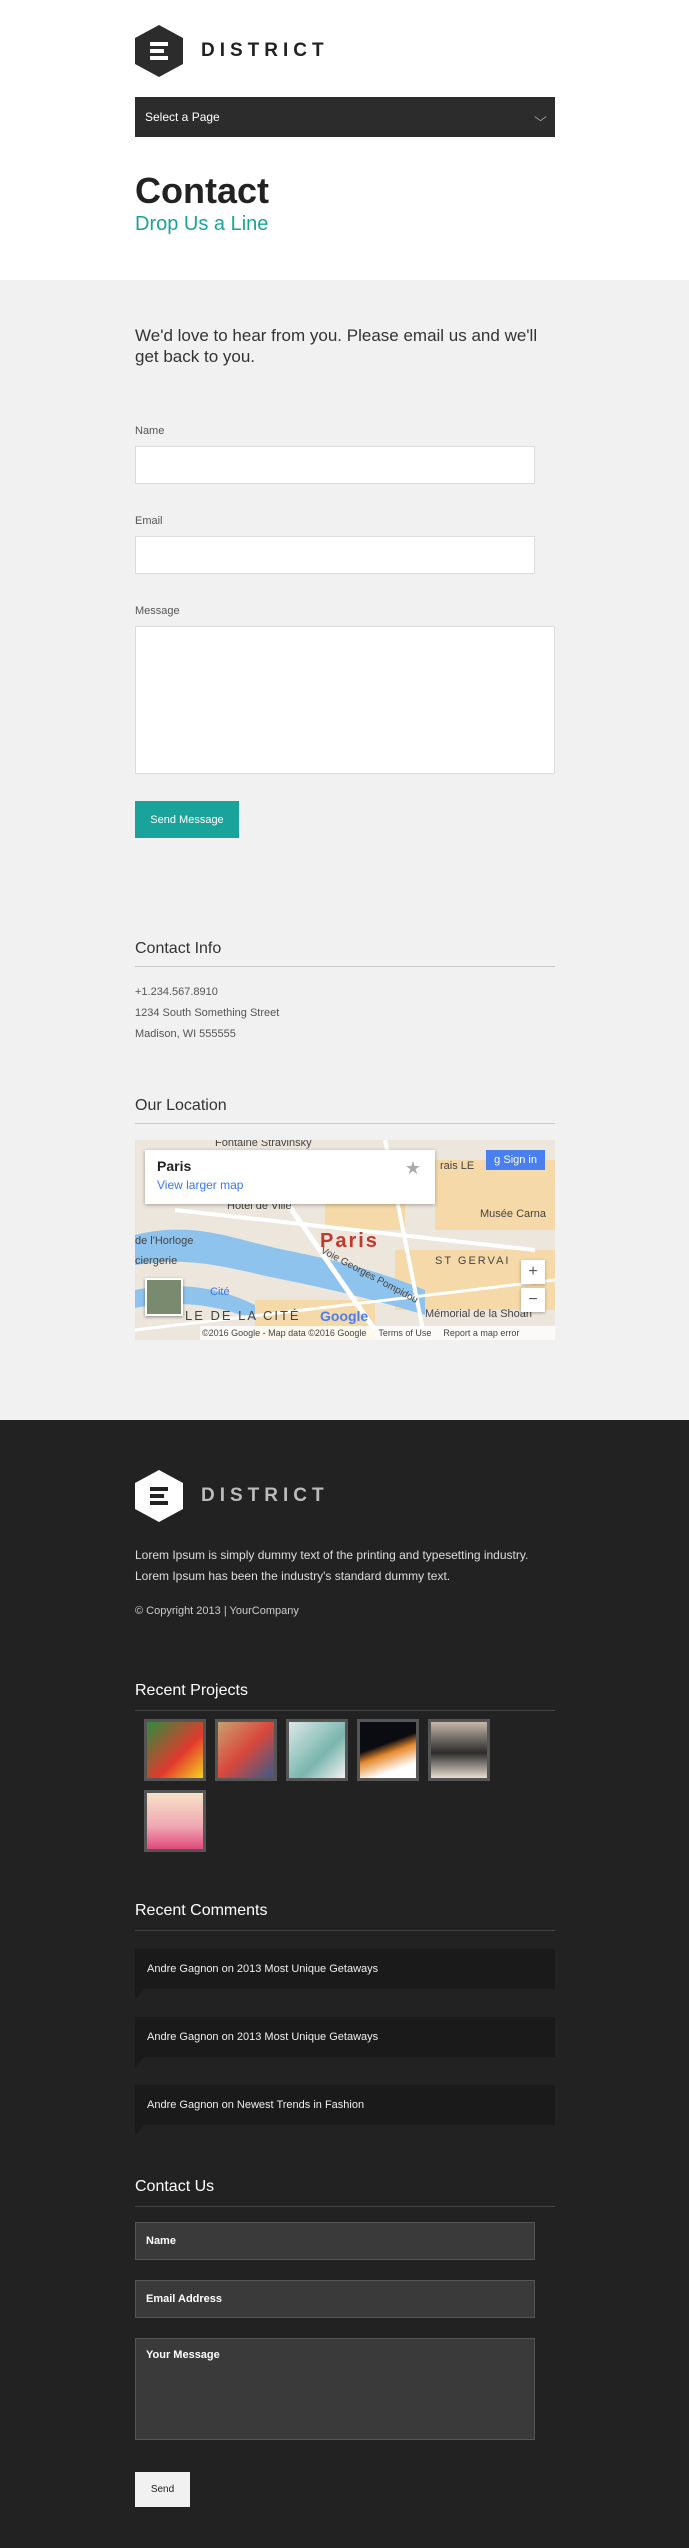  Describe the element at coordinates (290, 1185) in the screenshot. I see `view-larger-map-link: View larger map` at that location.